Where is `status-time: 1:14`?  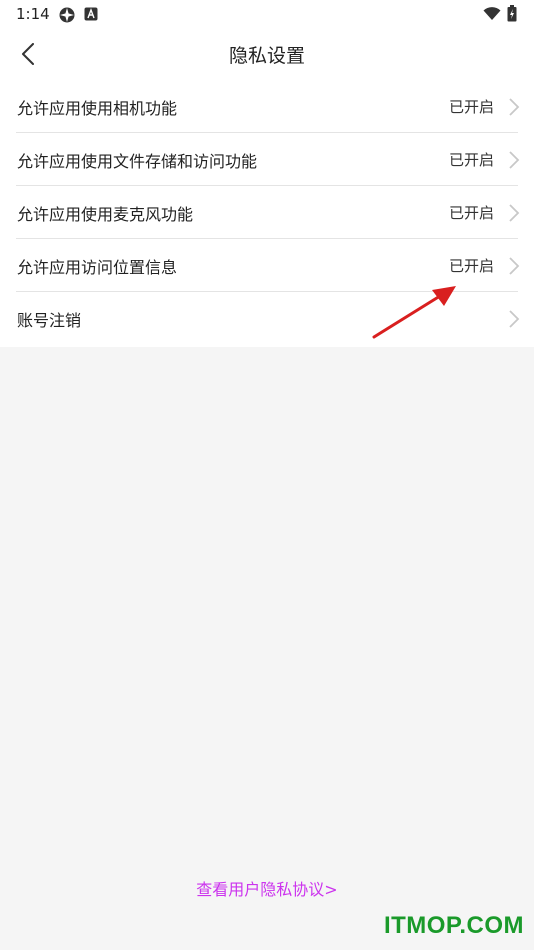 status-time: 1:14 is located at coordinates (33, 14).